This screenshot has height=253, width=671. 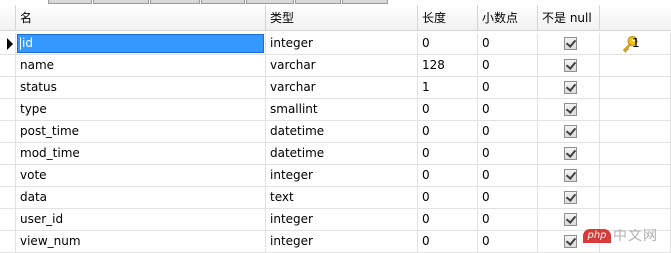 I want to click on field-row: post_time datetime 0 0, so click(x=335, y=132).